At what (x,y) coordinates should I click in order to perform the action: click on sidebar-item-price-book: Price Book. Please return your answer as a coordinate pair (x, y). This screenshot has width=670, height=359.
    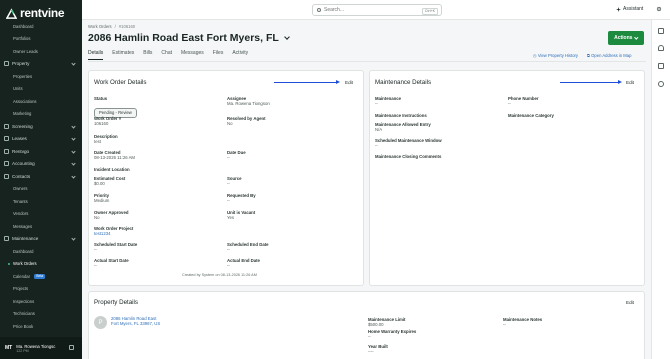
    Looking at the image, I should click on (41, 326).